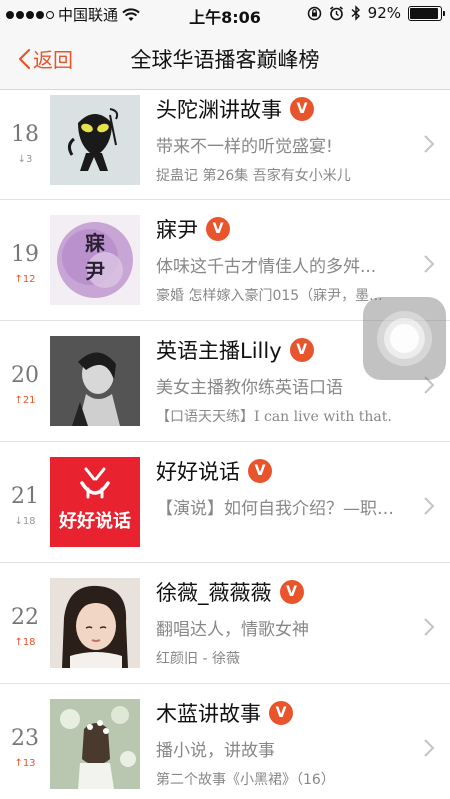 The image size is (450, 799). I want to click on rank-number: 21, so click(25, 496).